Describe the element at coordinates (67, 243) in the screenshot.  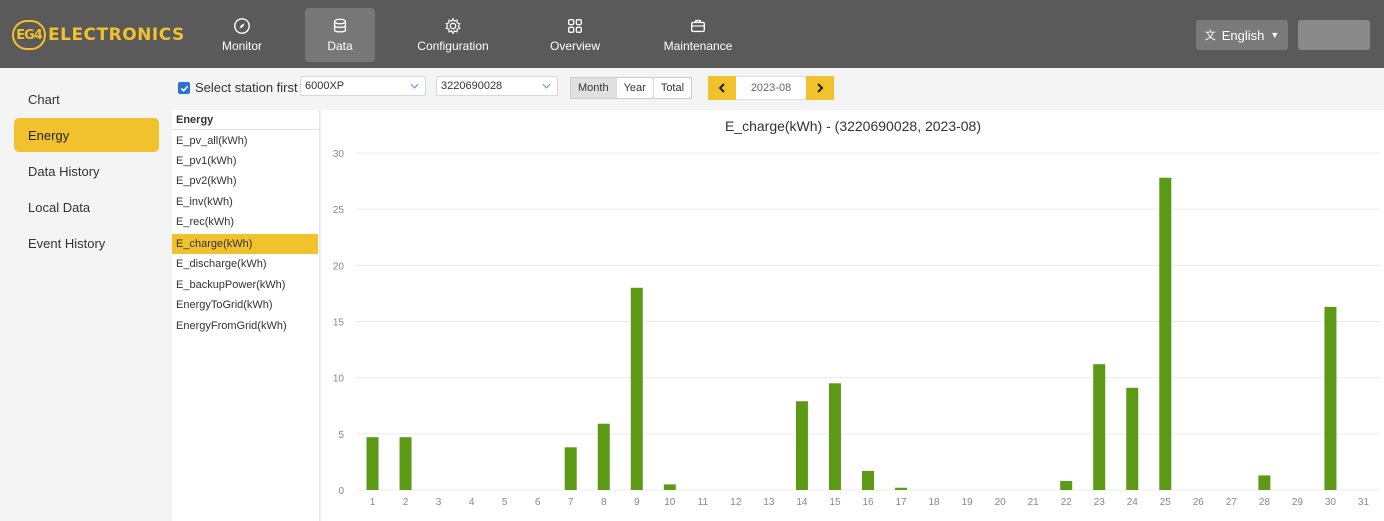
I see `sidebar-item-label: Event History` at that location.